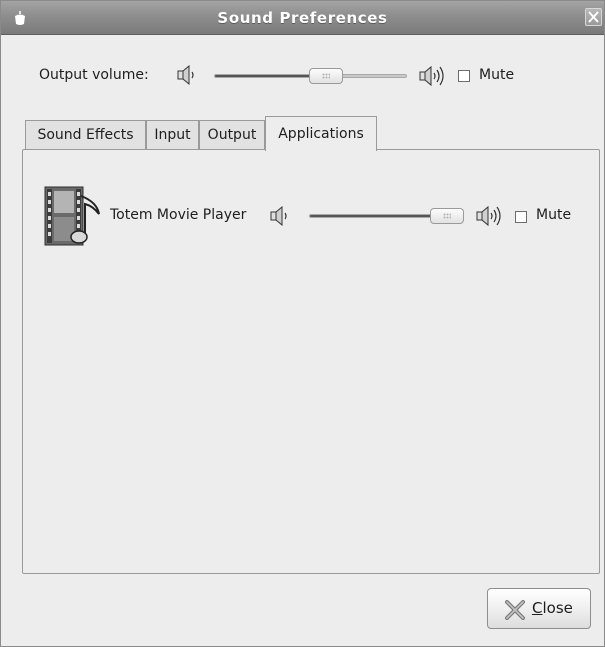 Image resolution: width=605 pixels, height=647 pixels. I want to click on close-icon, so click(593, 17).